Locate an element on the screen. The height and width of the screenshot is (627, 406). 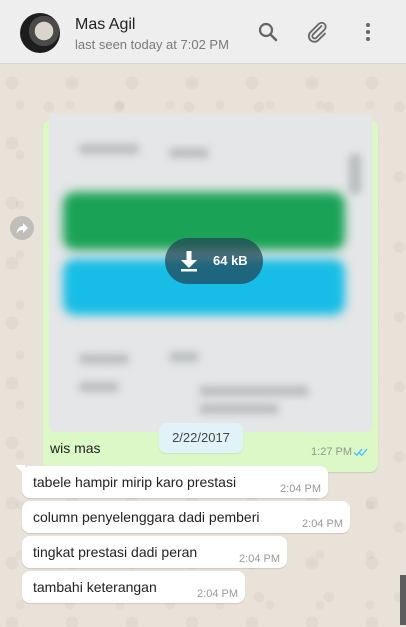
message-text: column penyelenggara dadi pemberi is located at coordinates (146, 517).